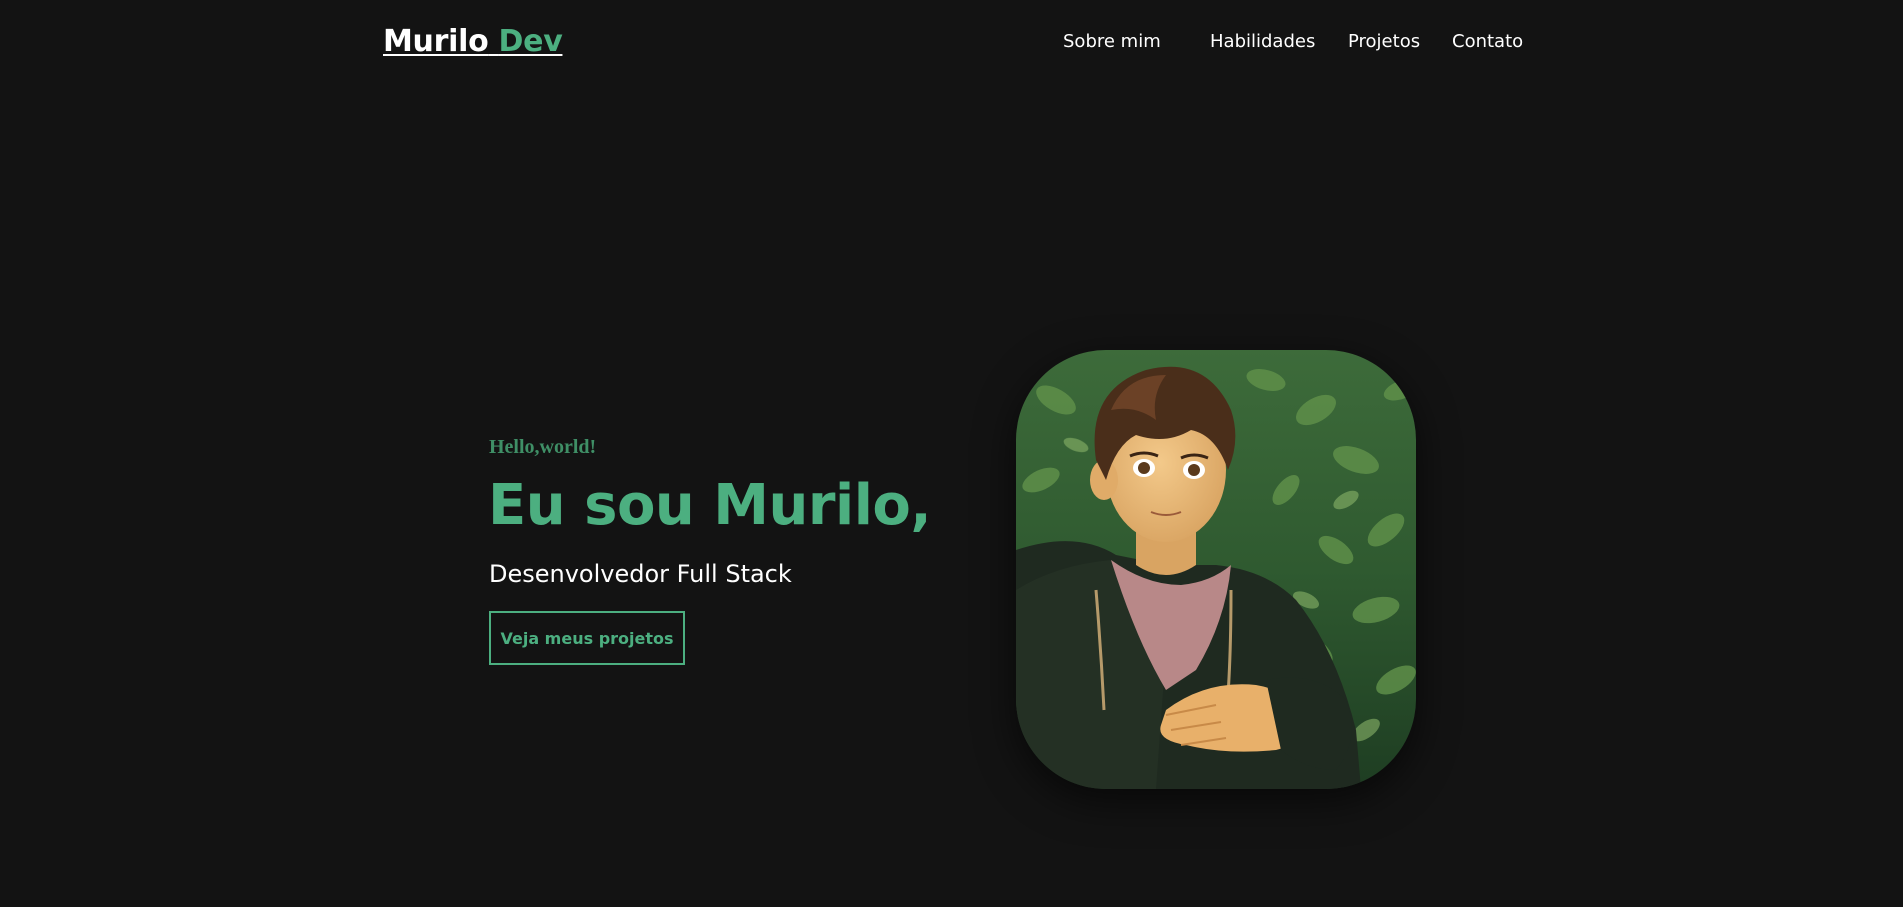  I want to click on nav-link-sobre-mim: Sobre mim, so click(1136, 42).